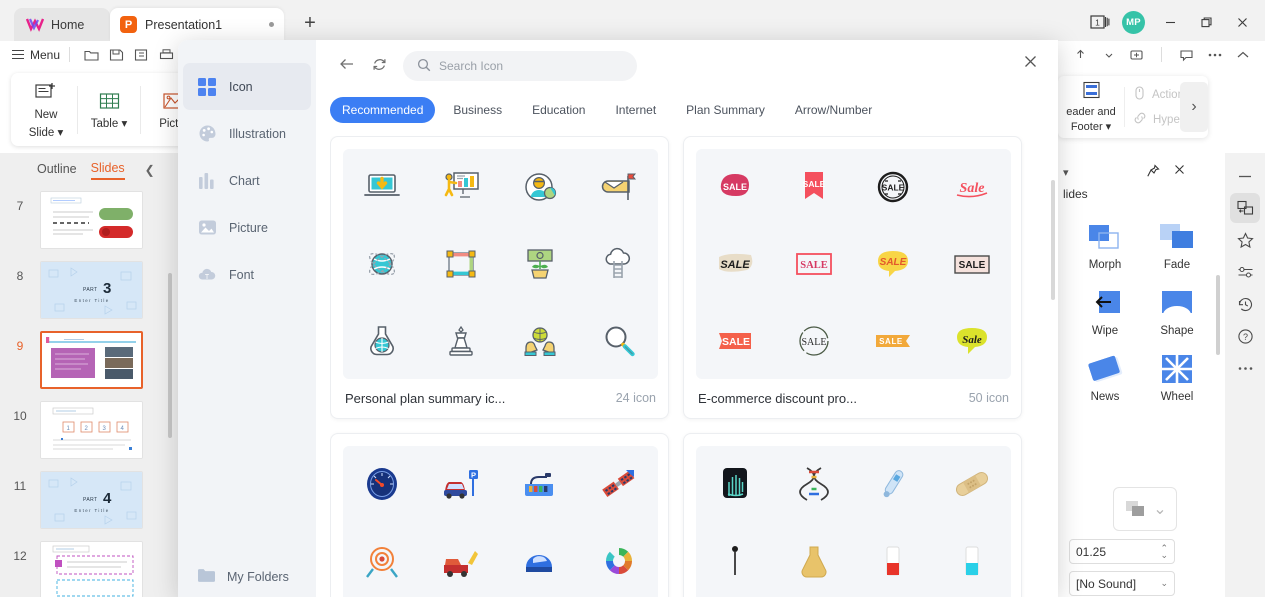  Describe the element at coordinates (91, 500) in the screenshot. I see `slide-thumbnail: PART 4 Enter Title` at that location.